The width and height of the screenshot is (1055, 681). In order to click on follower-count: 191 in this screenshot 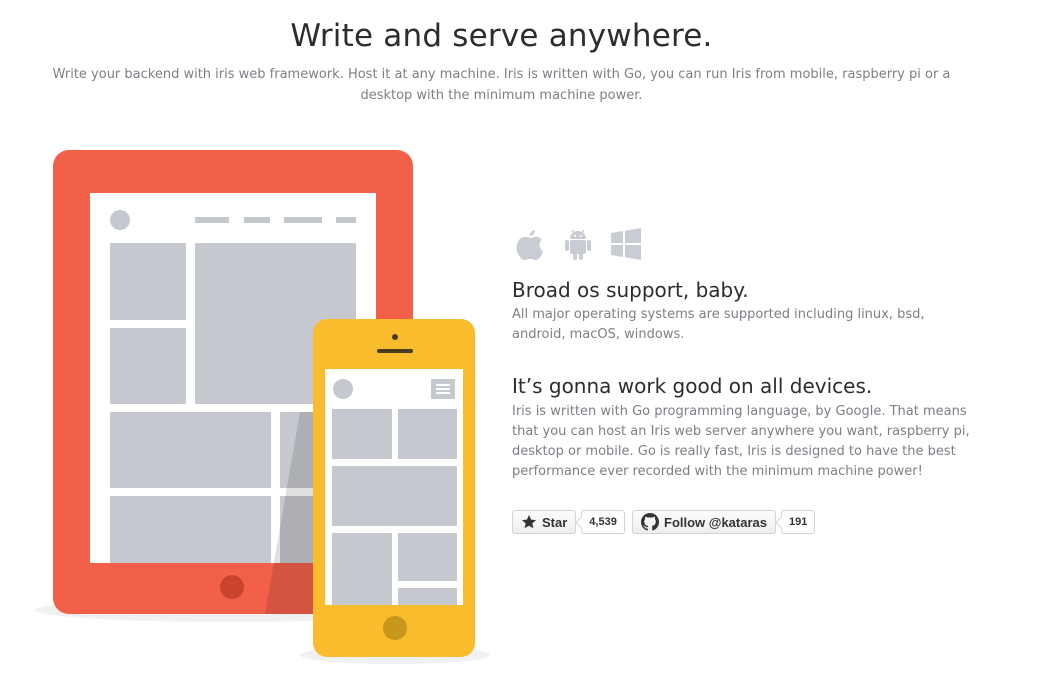, I will do `click(798, 522)`.